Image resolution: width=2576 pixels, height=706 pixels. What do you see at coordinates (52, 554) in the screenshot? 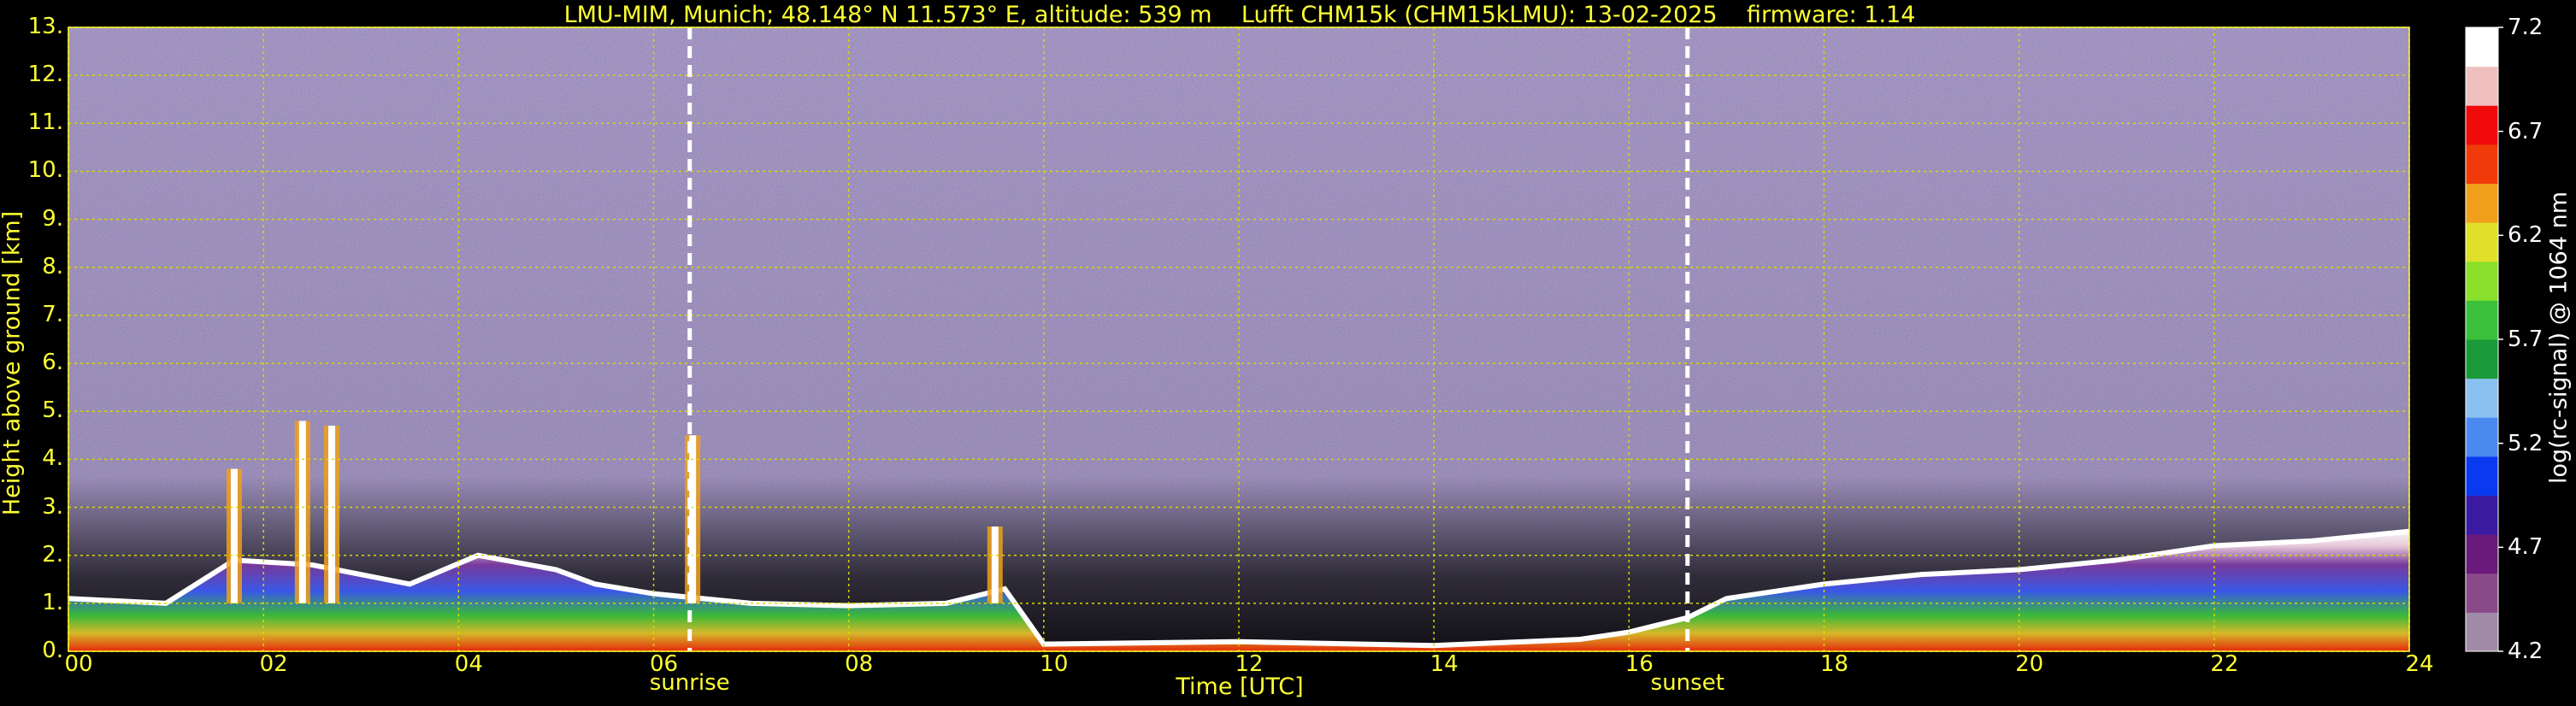
I see `y-tick-label: 2.` at bounding box center [52, 554].